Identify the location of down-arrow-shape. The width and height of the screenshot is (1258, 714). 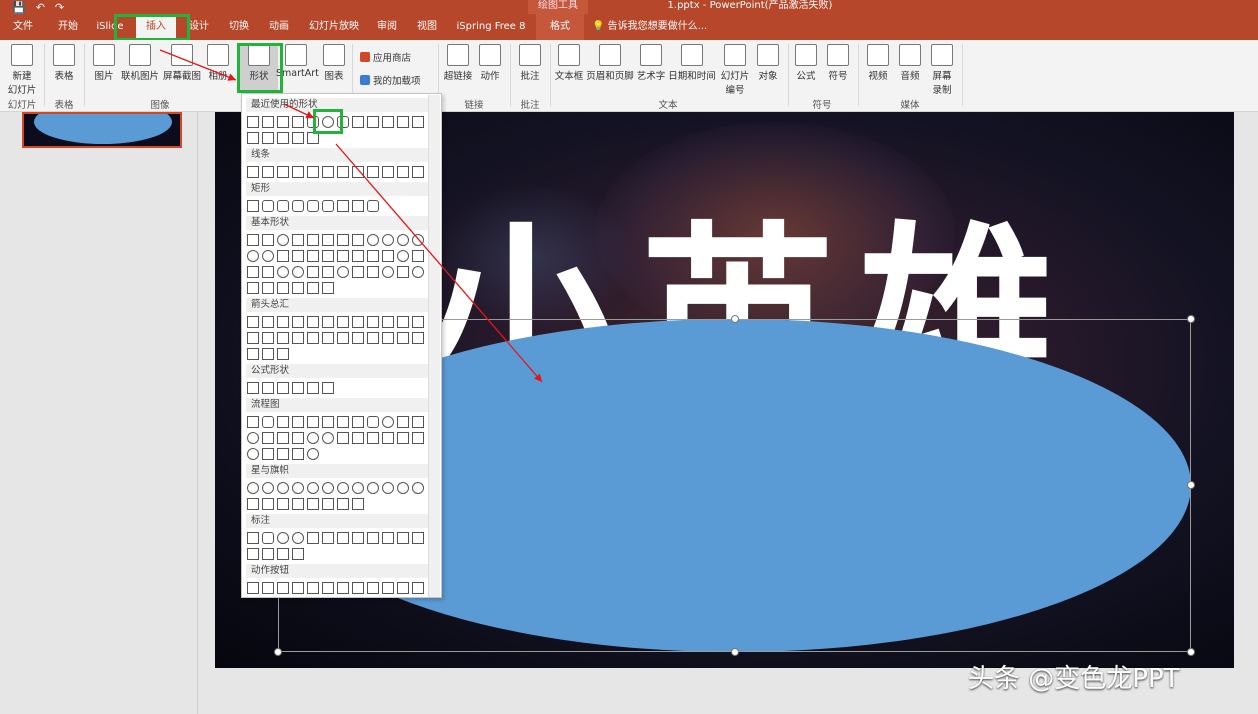
(418, 122).